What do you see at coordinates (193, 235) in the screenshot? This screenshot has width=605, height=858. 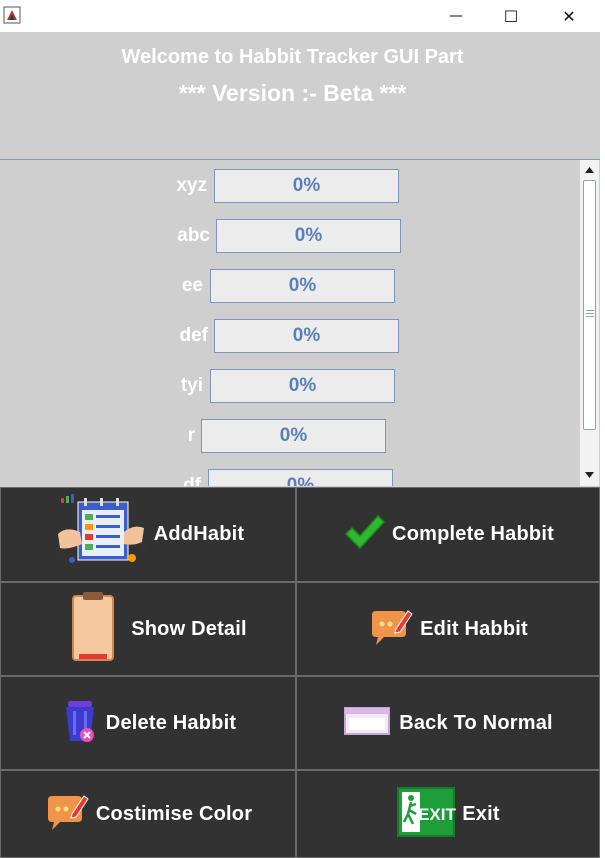 I see `habit-name: abc` at bounding box center [193, 235].